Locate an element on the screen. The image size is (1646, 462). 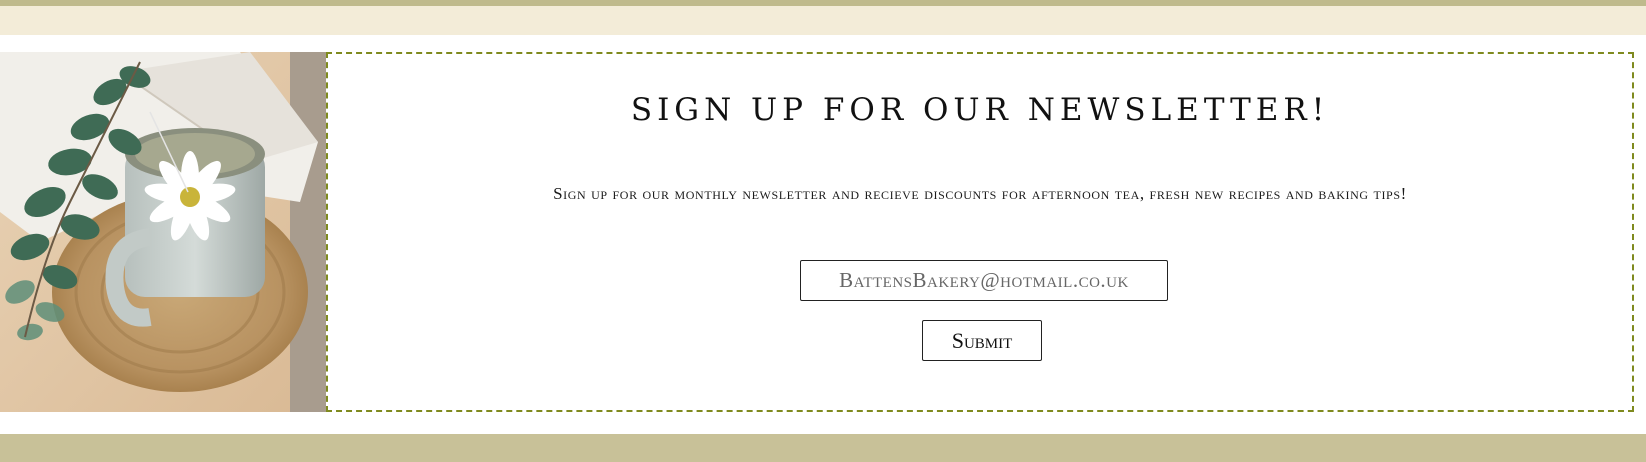
top-band is located at coordinates (823, 20).